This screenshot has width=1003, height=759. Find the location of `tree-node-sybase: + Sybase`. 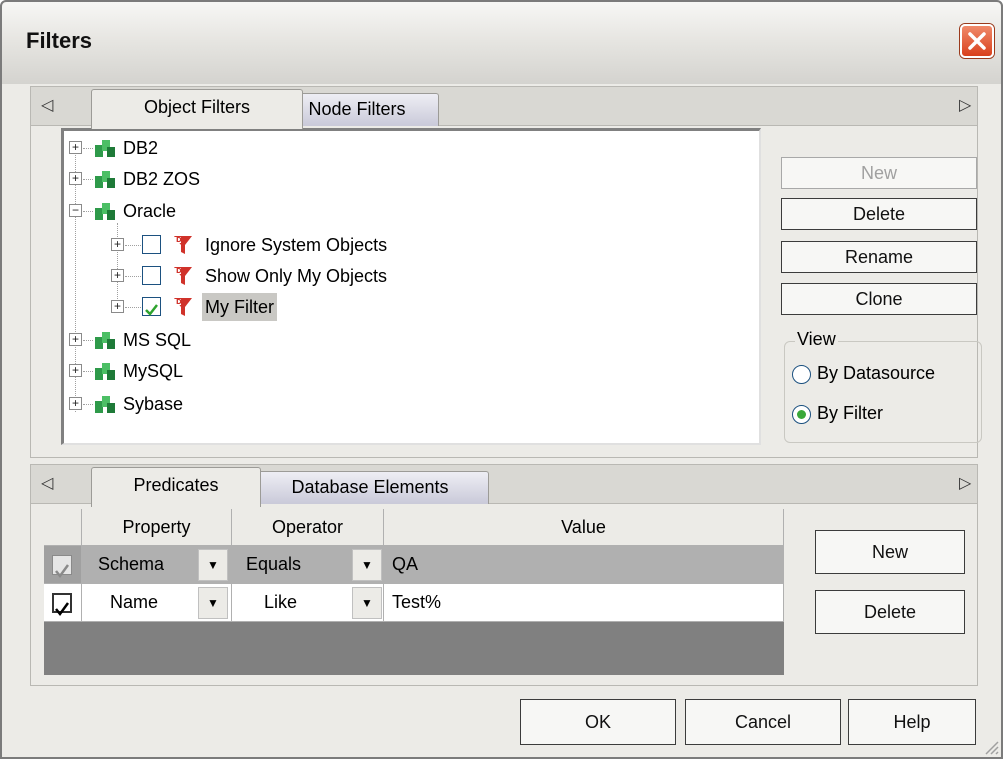

tree-node-sybase: + Sybase is located at coordinates (214, 404).